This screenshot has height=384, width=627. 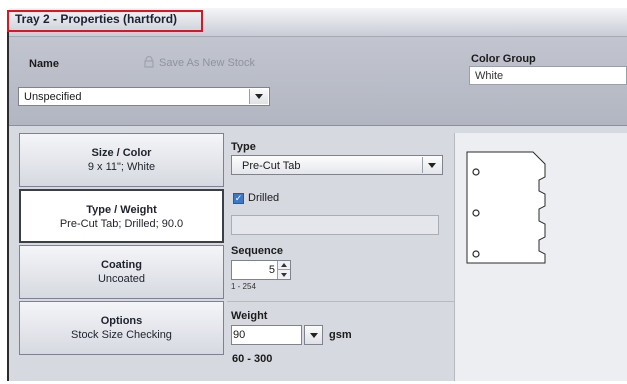 I want to click on weight-dropdown-button, so click(x=313, y=335).